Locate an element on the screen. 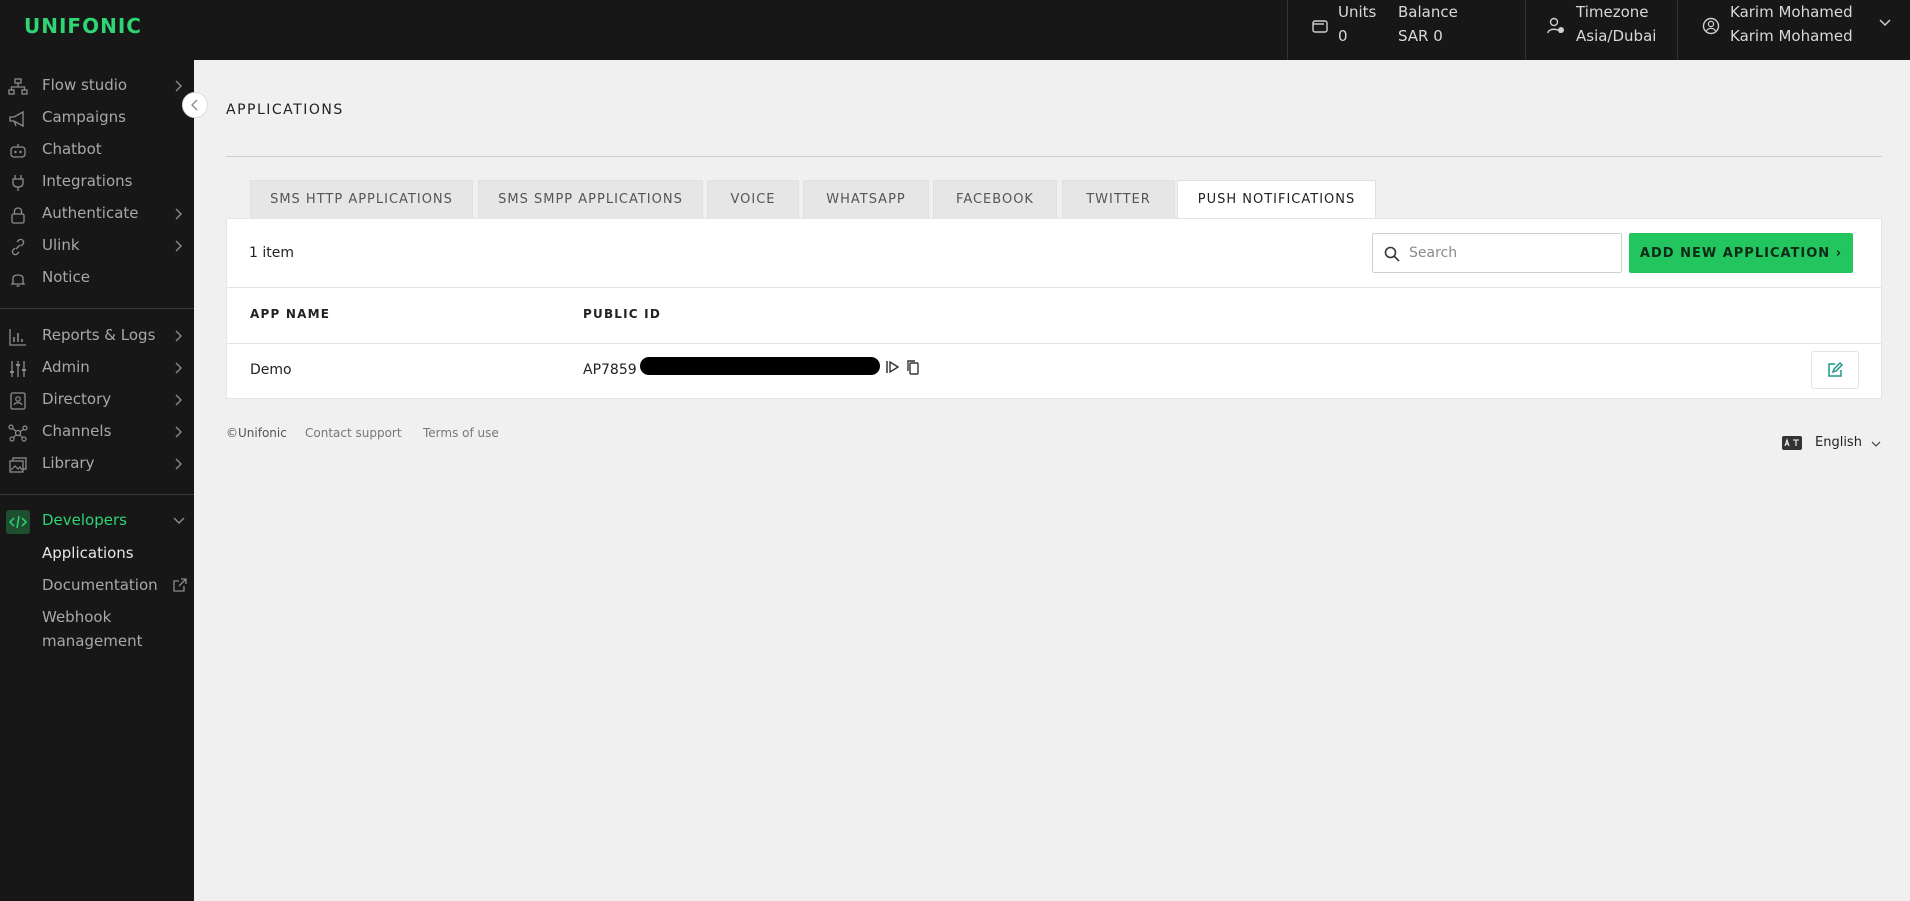 This screenshot has width=1910, height=901. sidebar-collapse-button is located at coordinates (195, 105).